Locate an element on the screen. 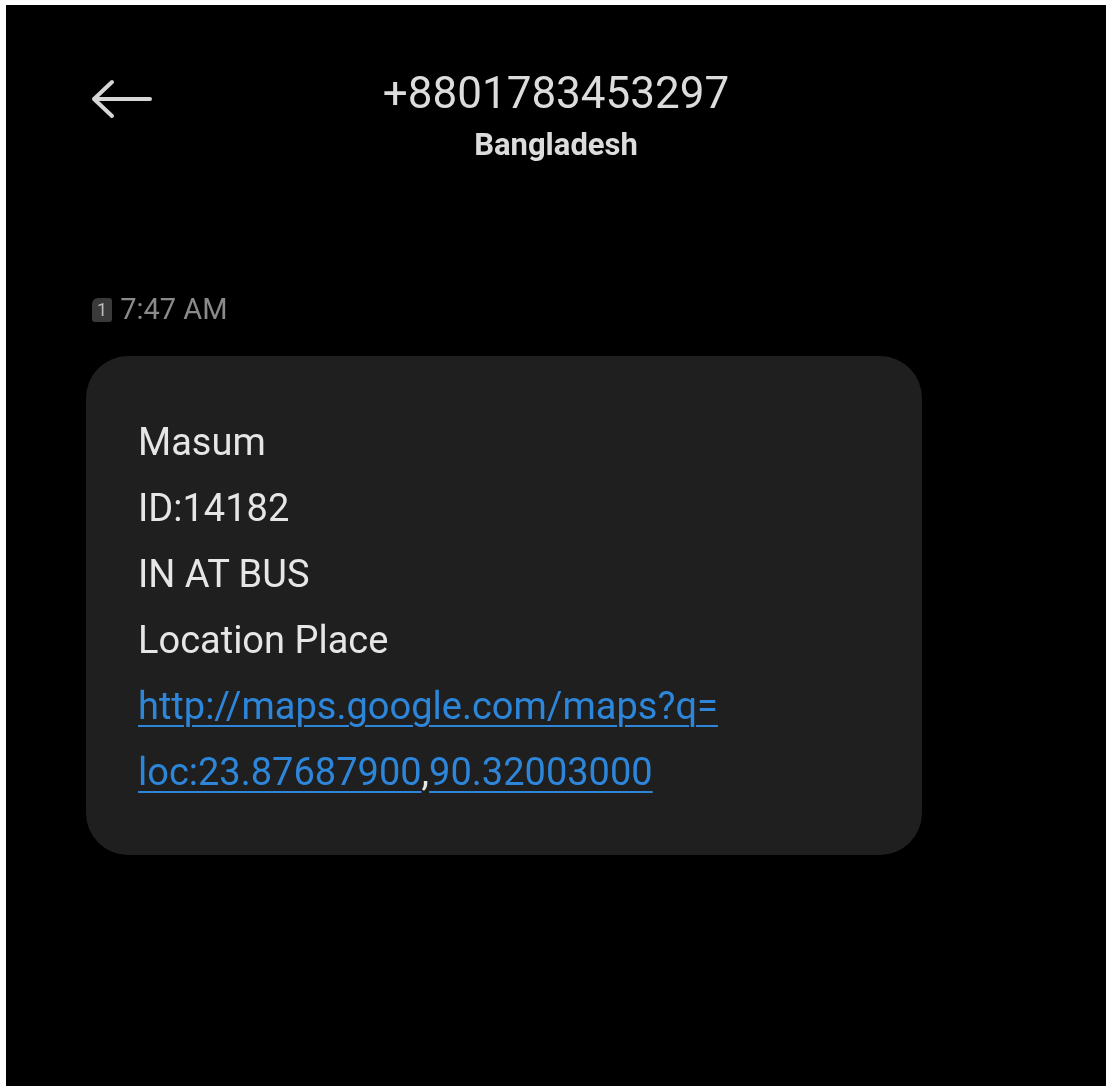  message-text: ID:14182 is located at coordinates (214, 508).